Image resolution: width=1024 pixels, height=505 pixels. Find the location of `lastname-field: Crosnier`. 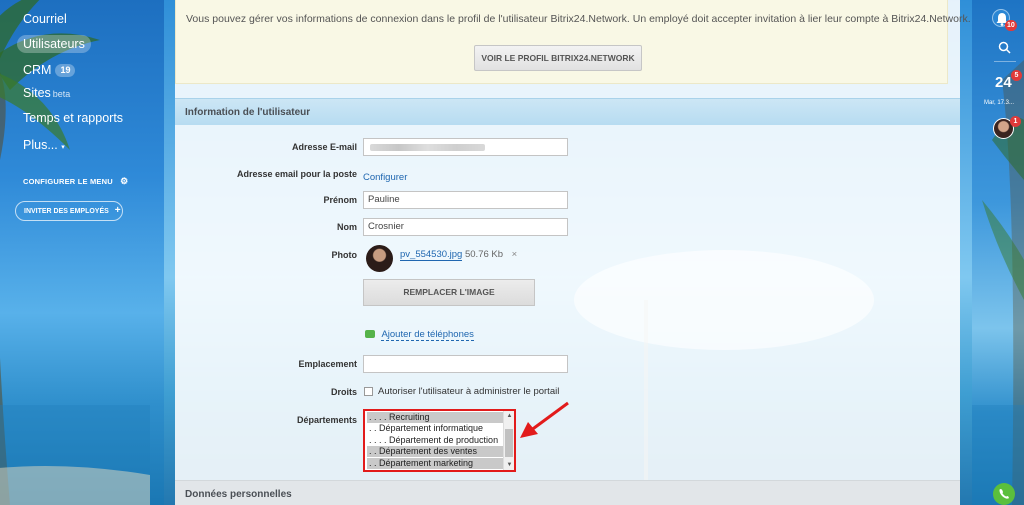

lastname-field: Crosnier is located at coordinates (465, 227).